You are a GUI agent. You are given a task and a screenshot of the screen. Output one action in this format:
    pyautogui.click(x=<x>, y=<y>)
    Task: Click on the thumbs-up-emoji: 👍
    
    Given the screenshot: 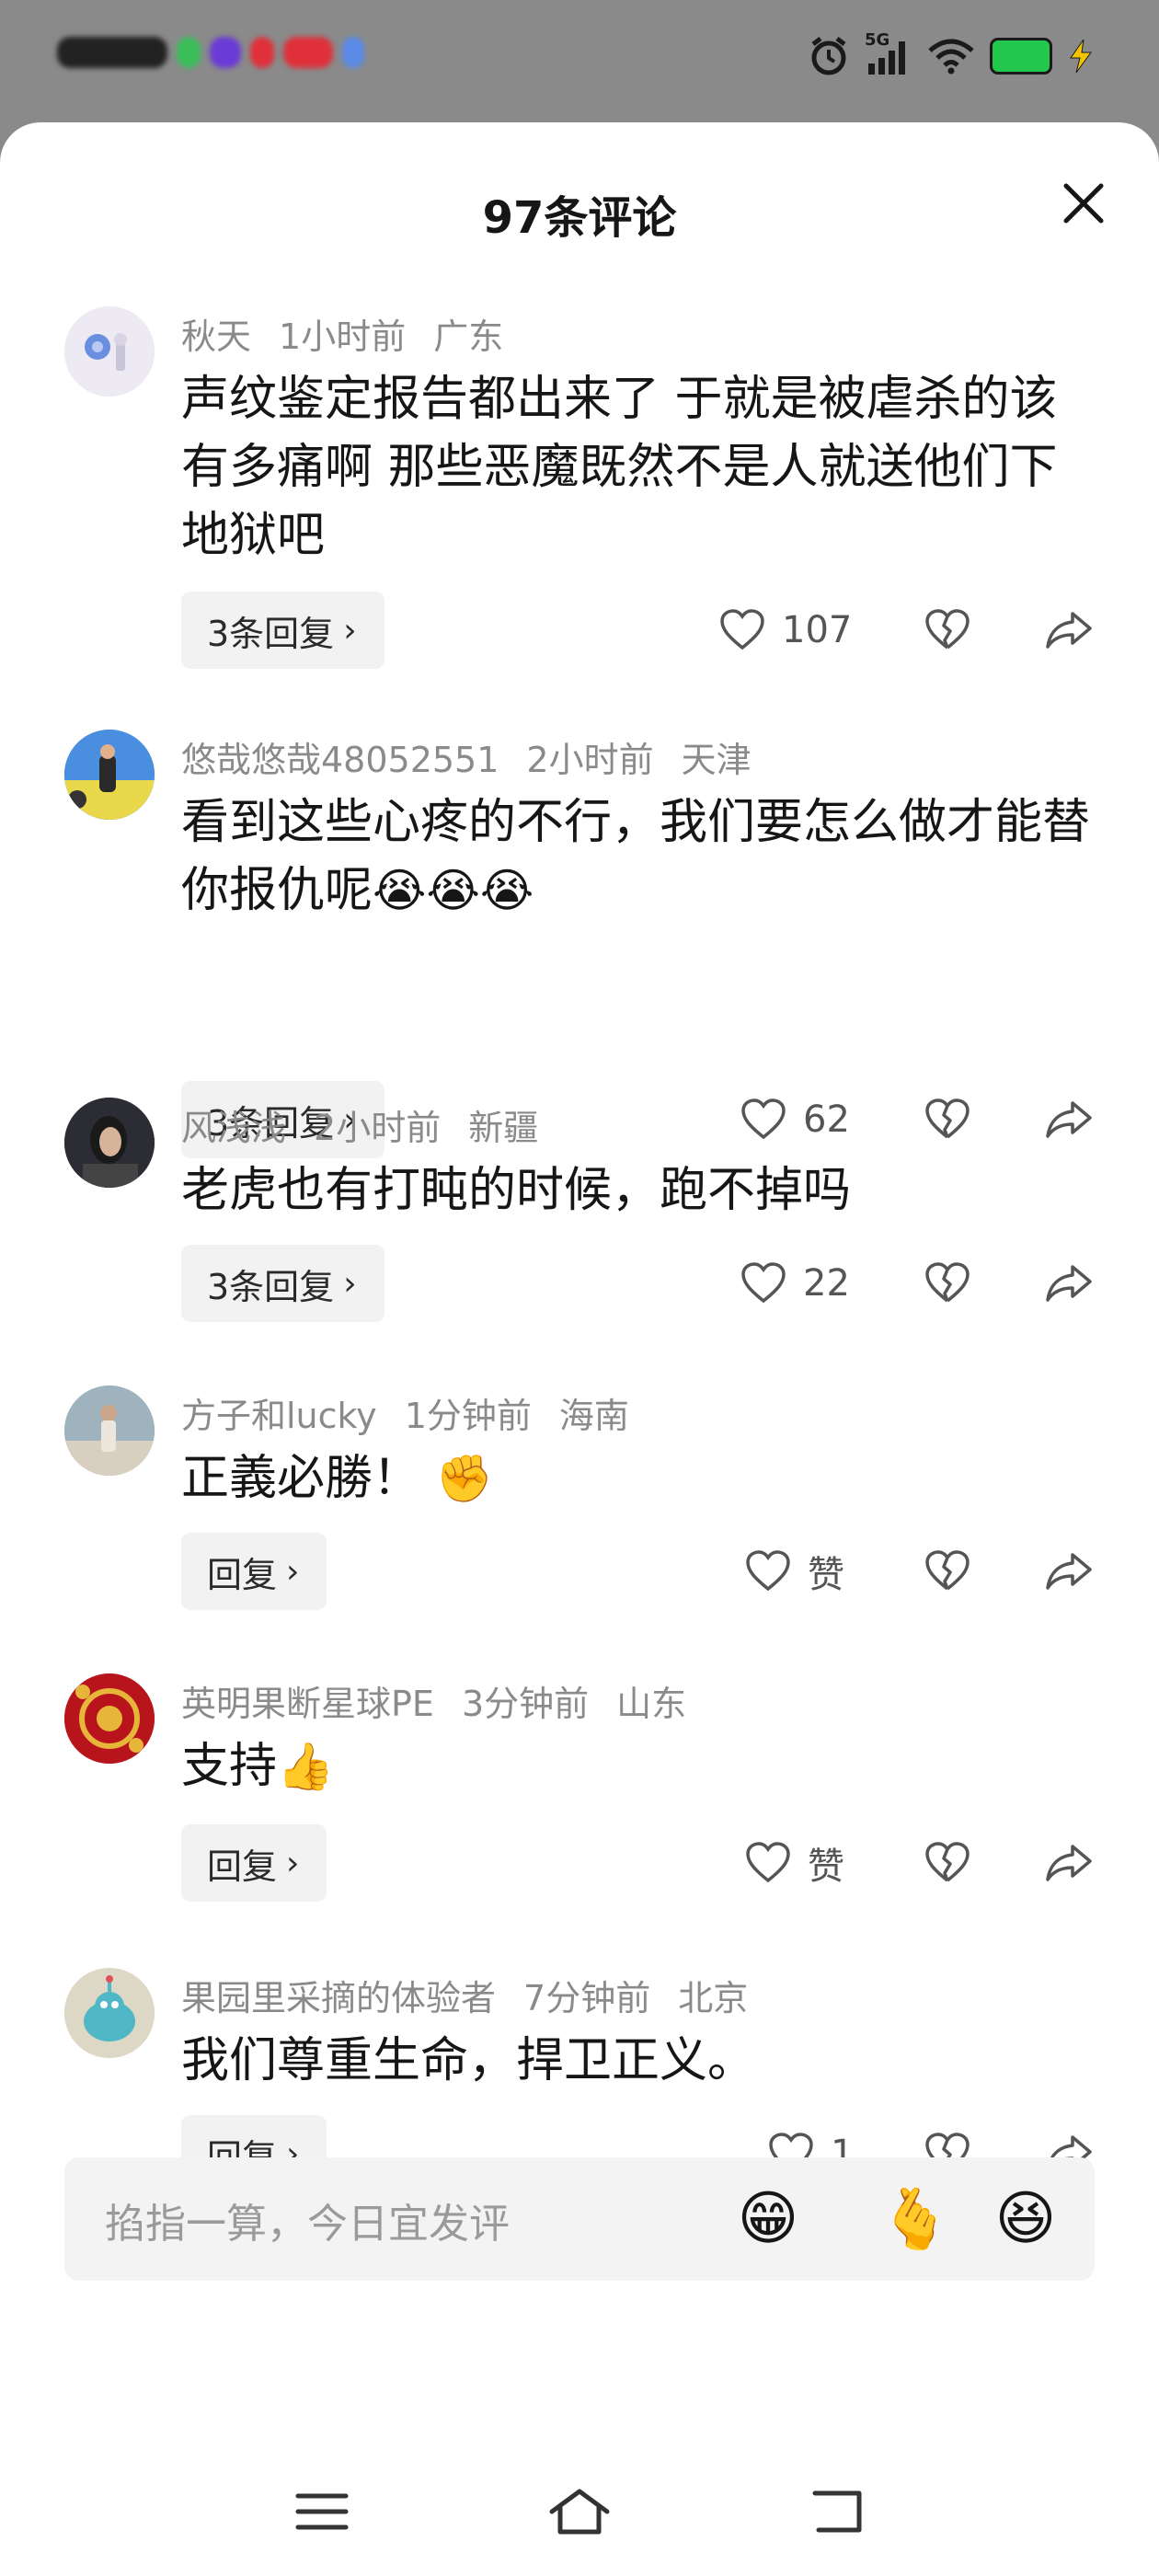 What is the action you would take?
    pyautogui.click(x=306, y=1766)
    